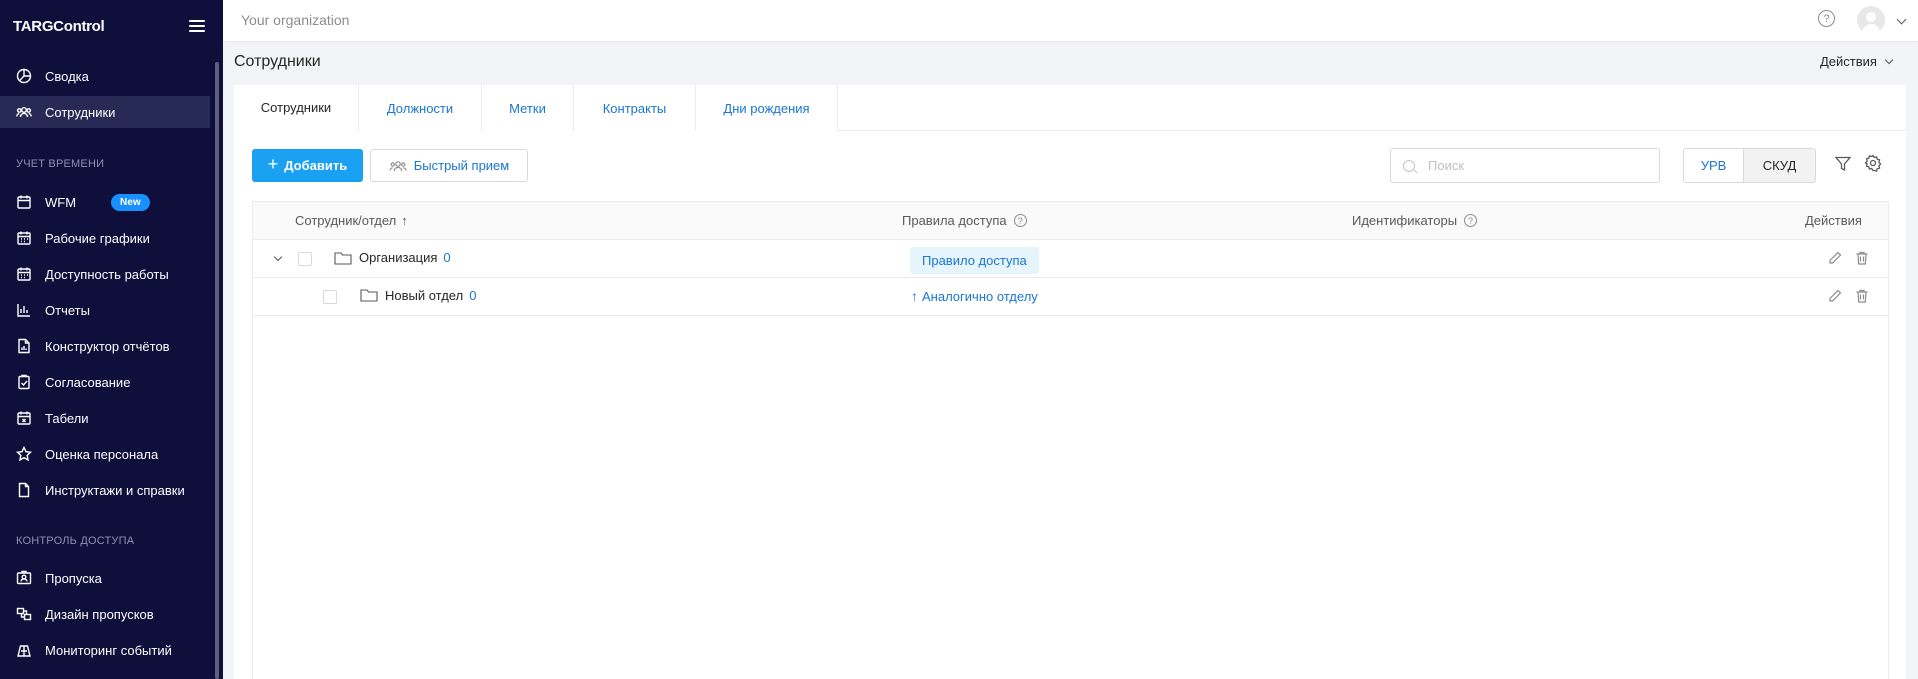 The width and height of the screenshot is (1918, 679). I want to click on sidebar-item-label: WFM, so click(61, 202).